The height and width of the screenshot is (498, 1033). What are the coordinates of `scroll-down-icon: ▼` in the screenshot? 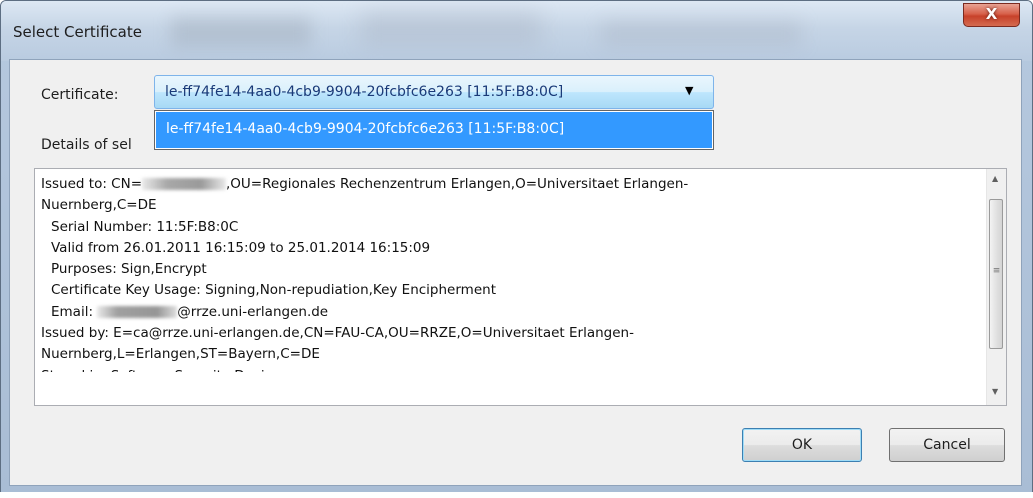 It's located at (995, 391).